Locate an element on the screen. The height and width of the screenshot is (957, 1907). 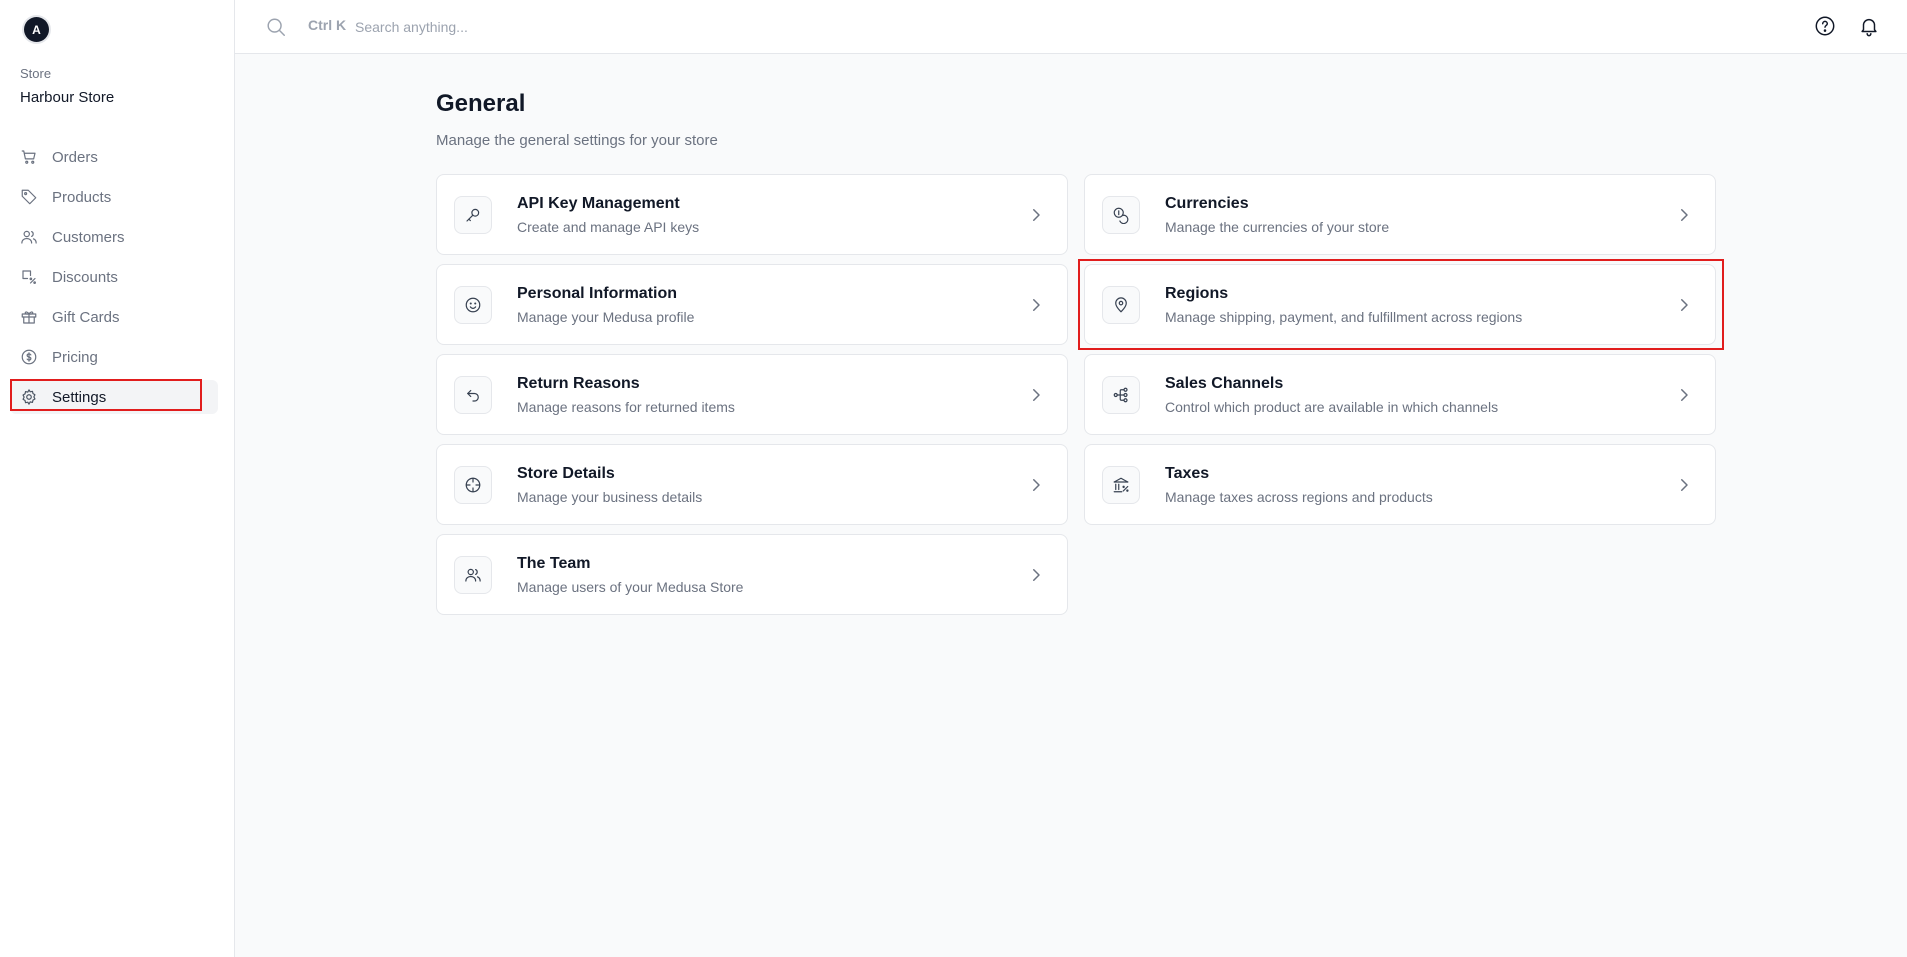
card-description: Manage your Medusa profile is located at coordinates (606, 316).